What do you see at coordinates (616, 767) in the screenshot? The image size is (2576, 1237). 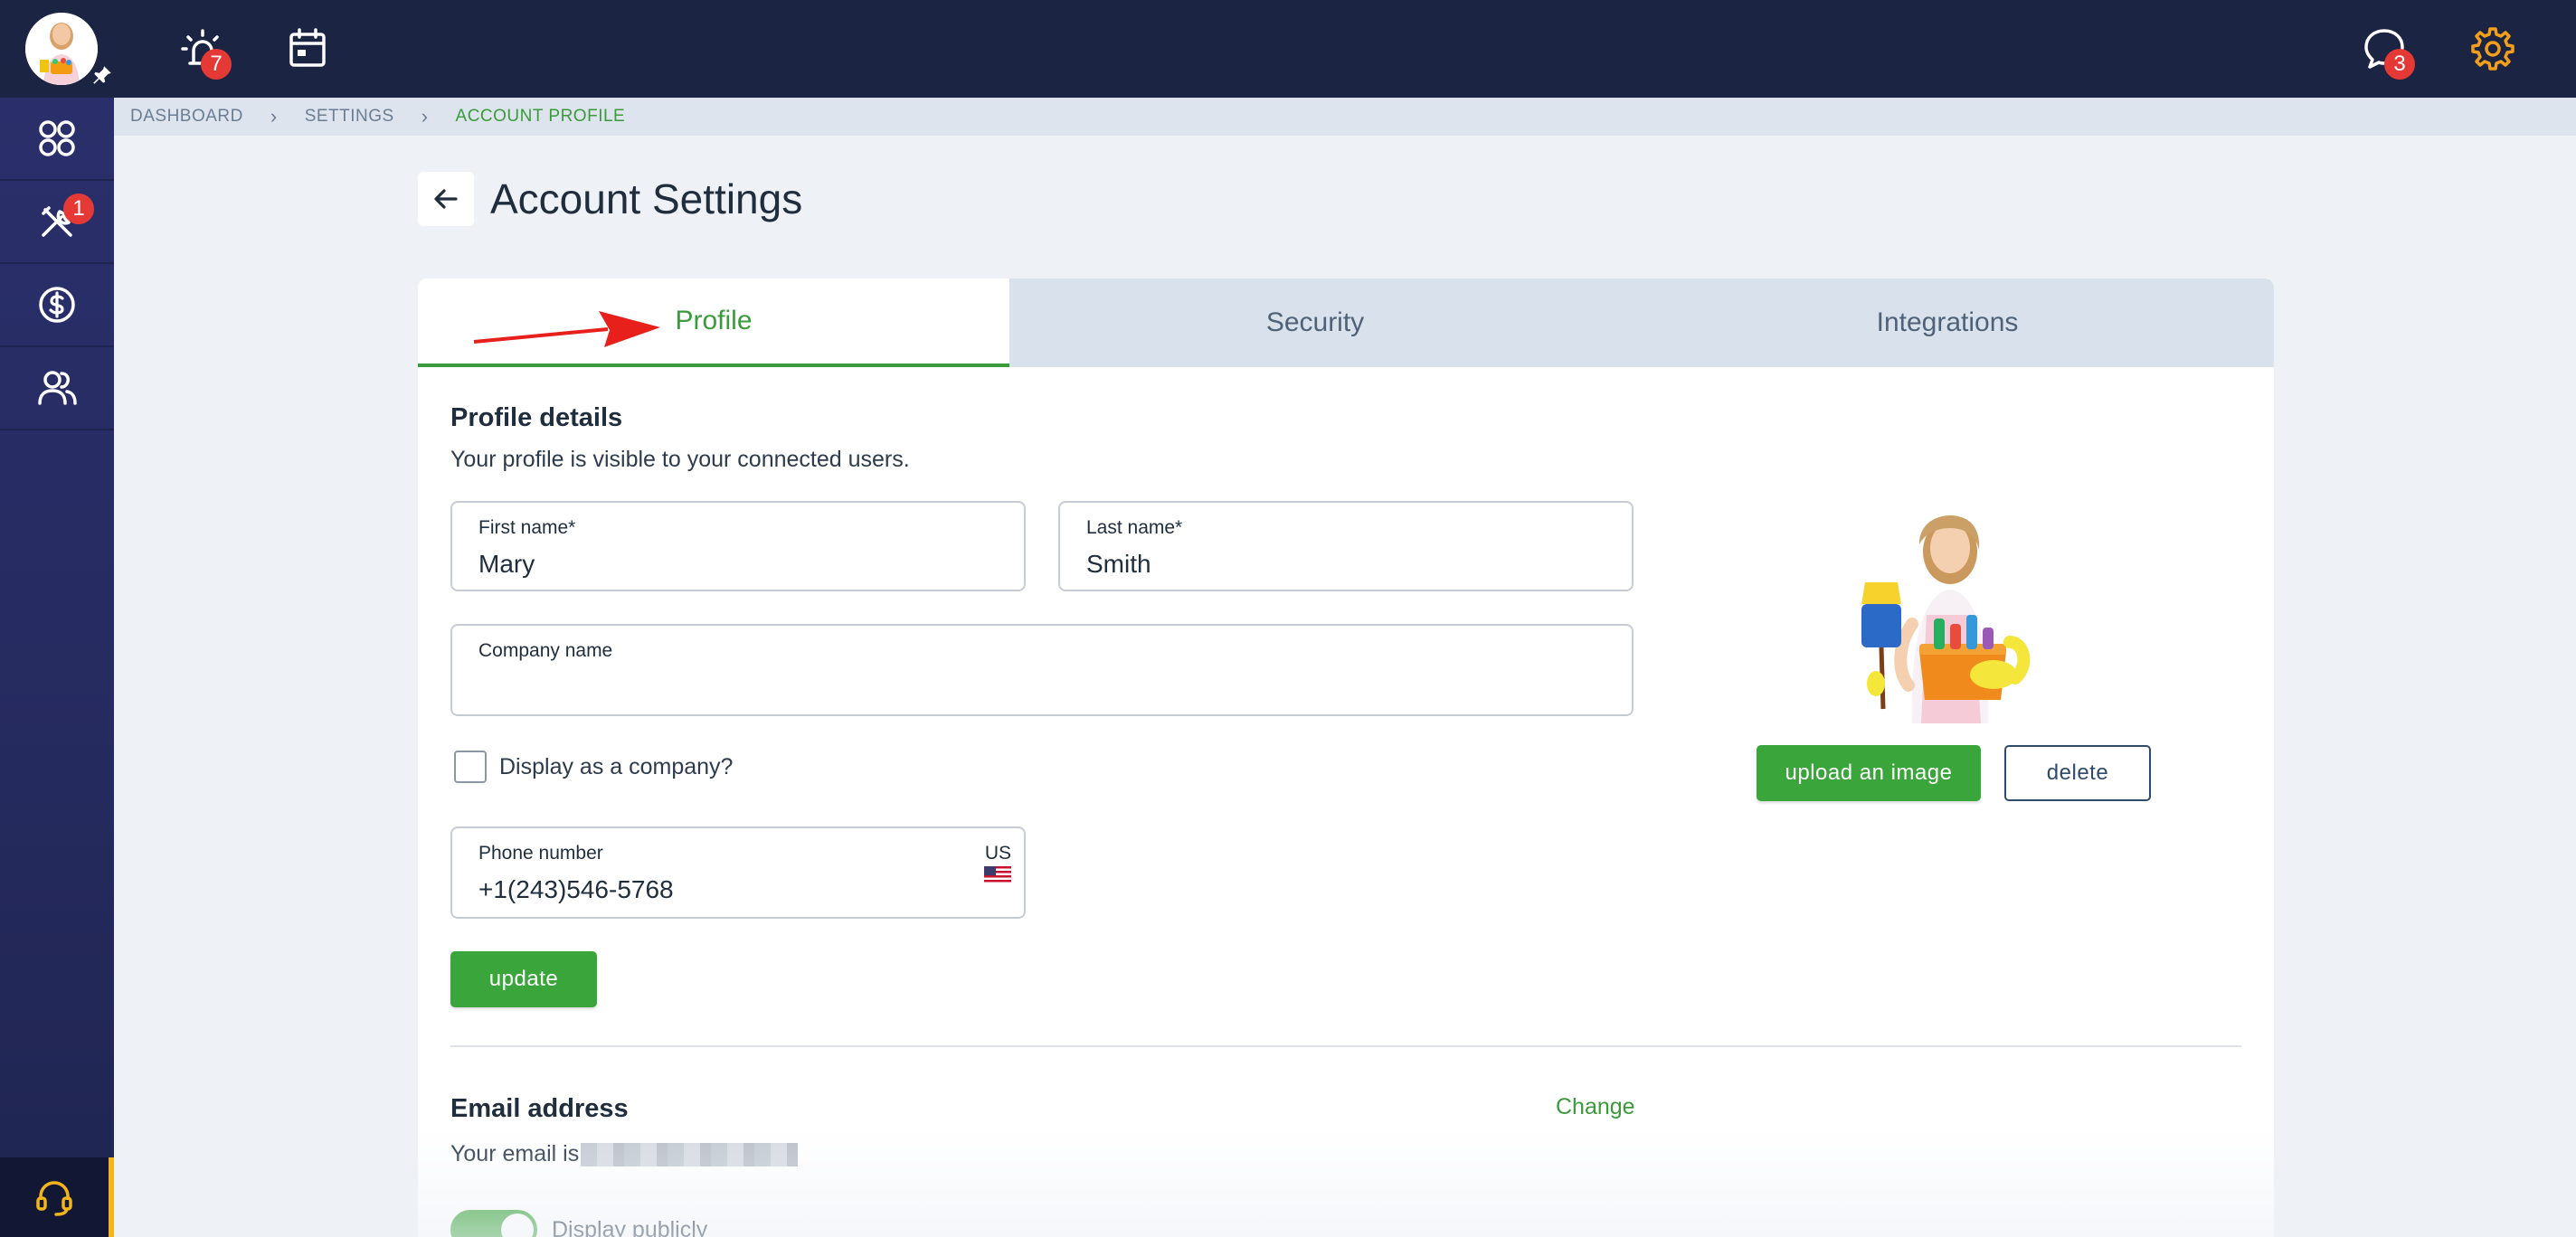 I see `display-as-company-label: Display as a company?` at bounding box center [616, 767].